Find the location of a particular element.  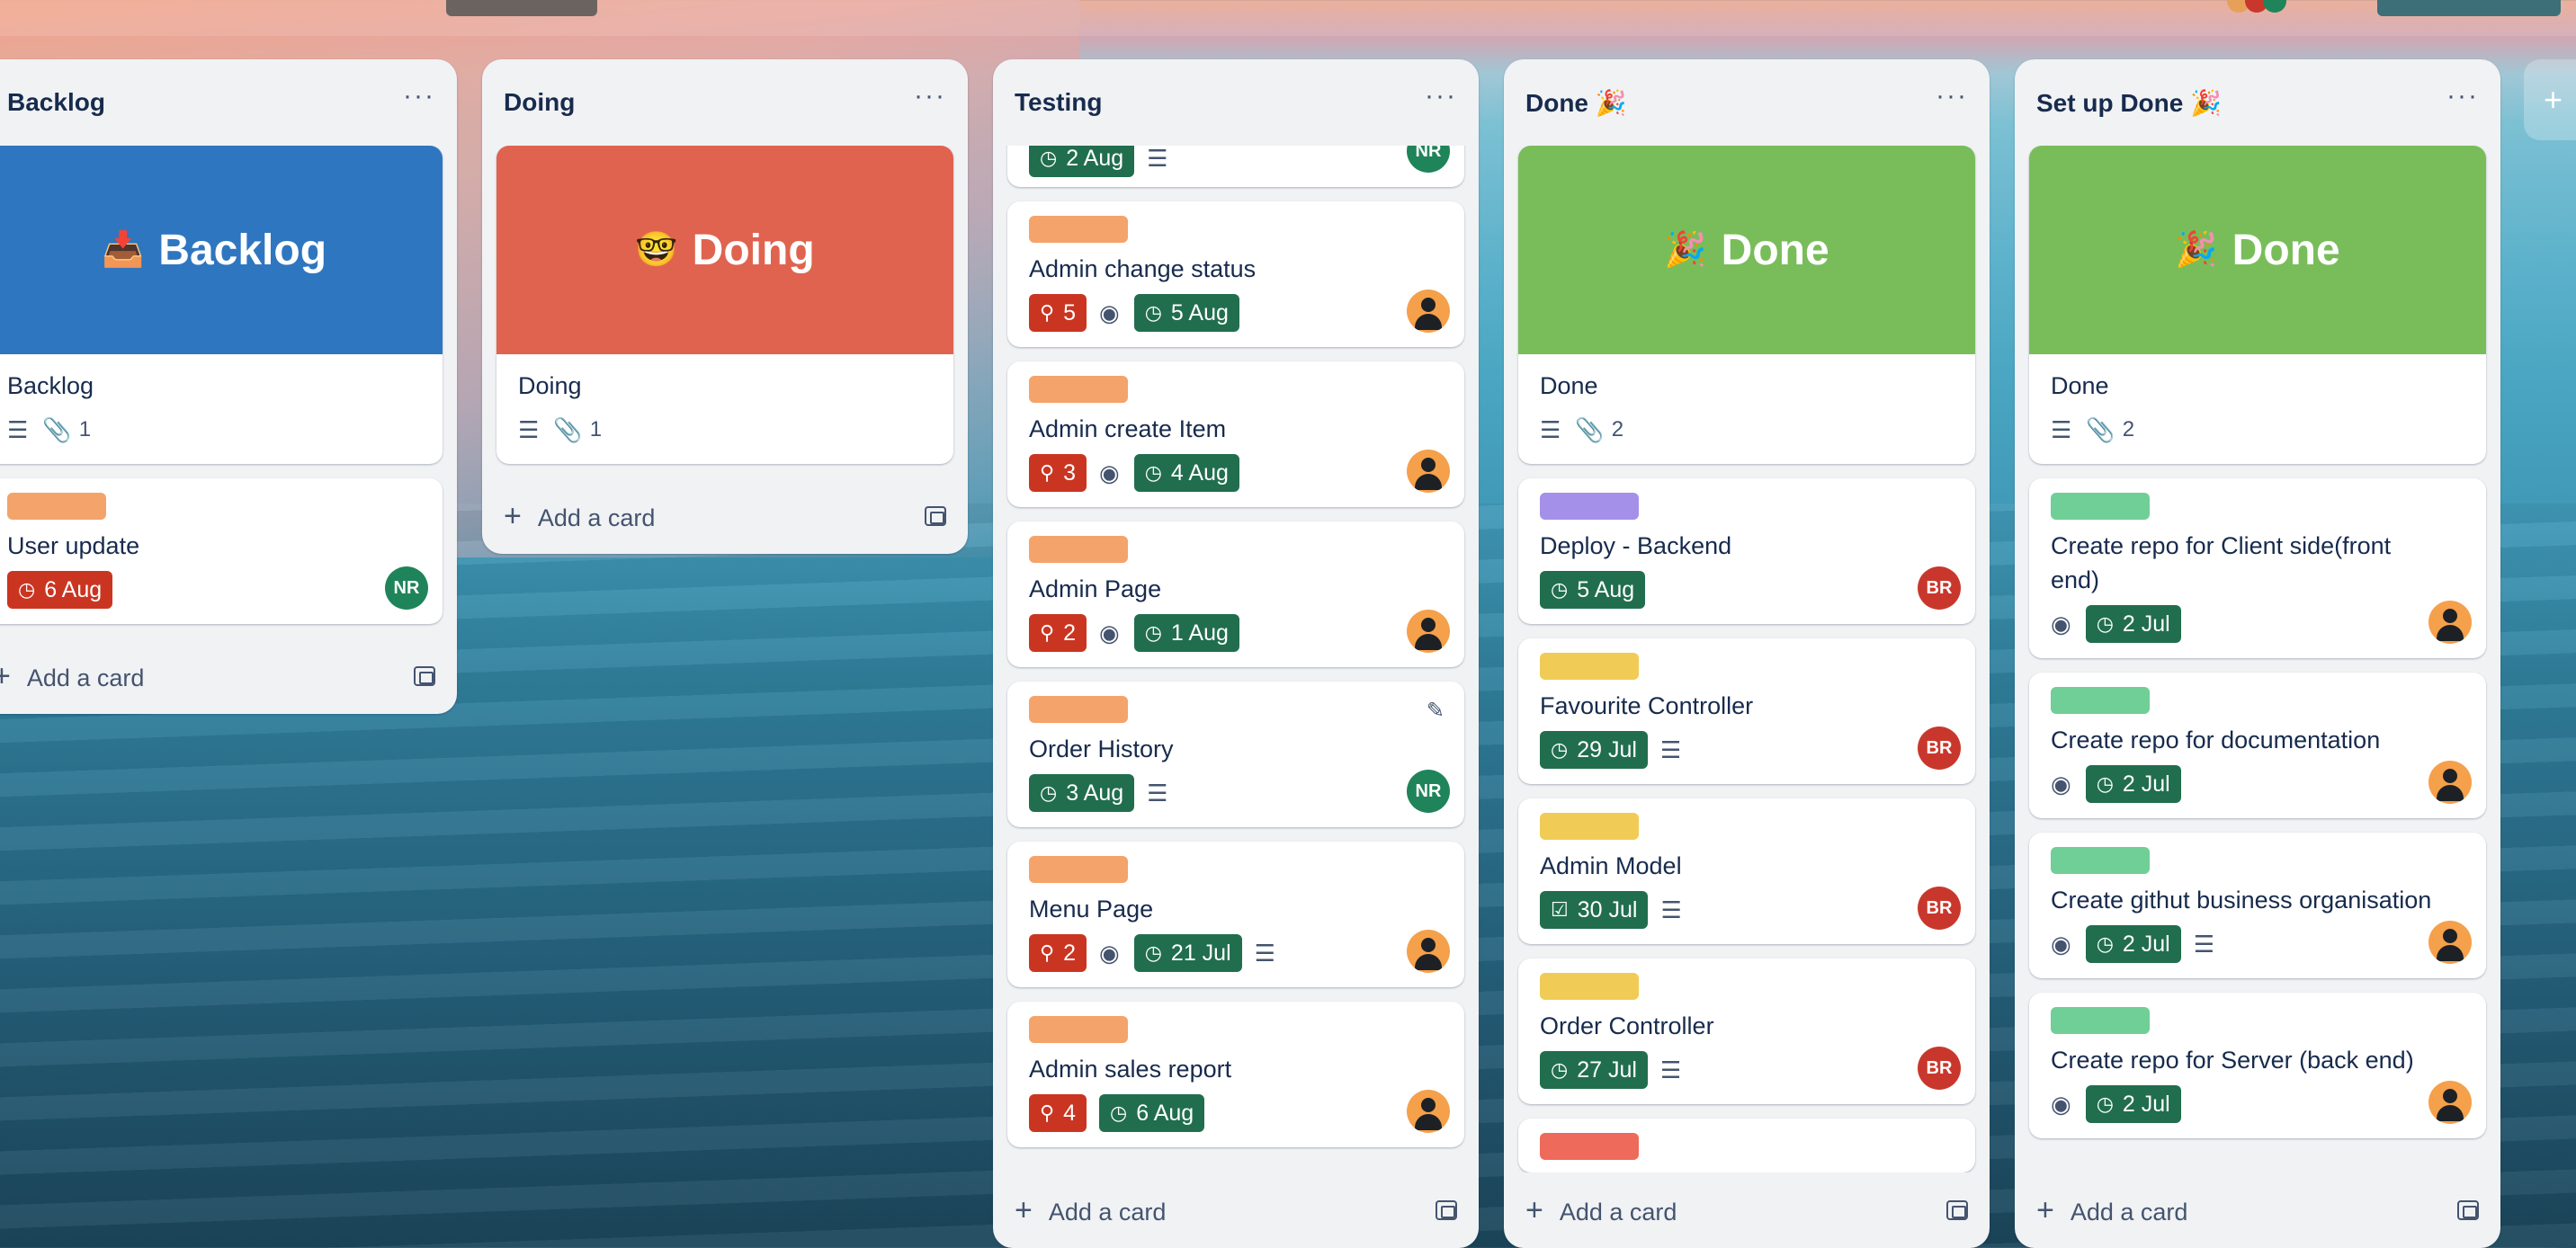

card-favourite-controller: Favourite Controller ◷ 29 Jul ☰ BR is located at coordinates (1746, 711).